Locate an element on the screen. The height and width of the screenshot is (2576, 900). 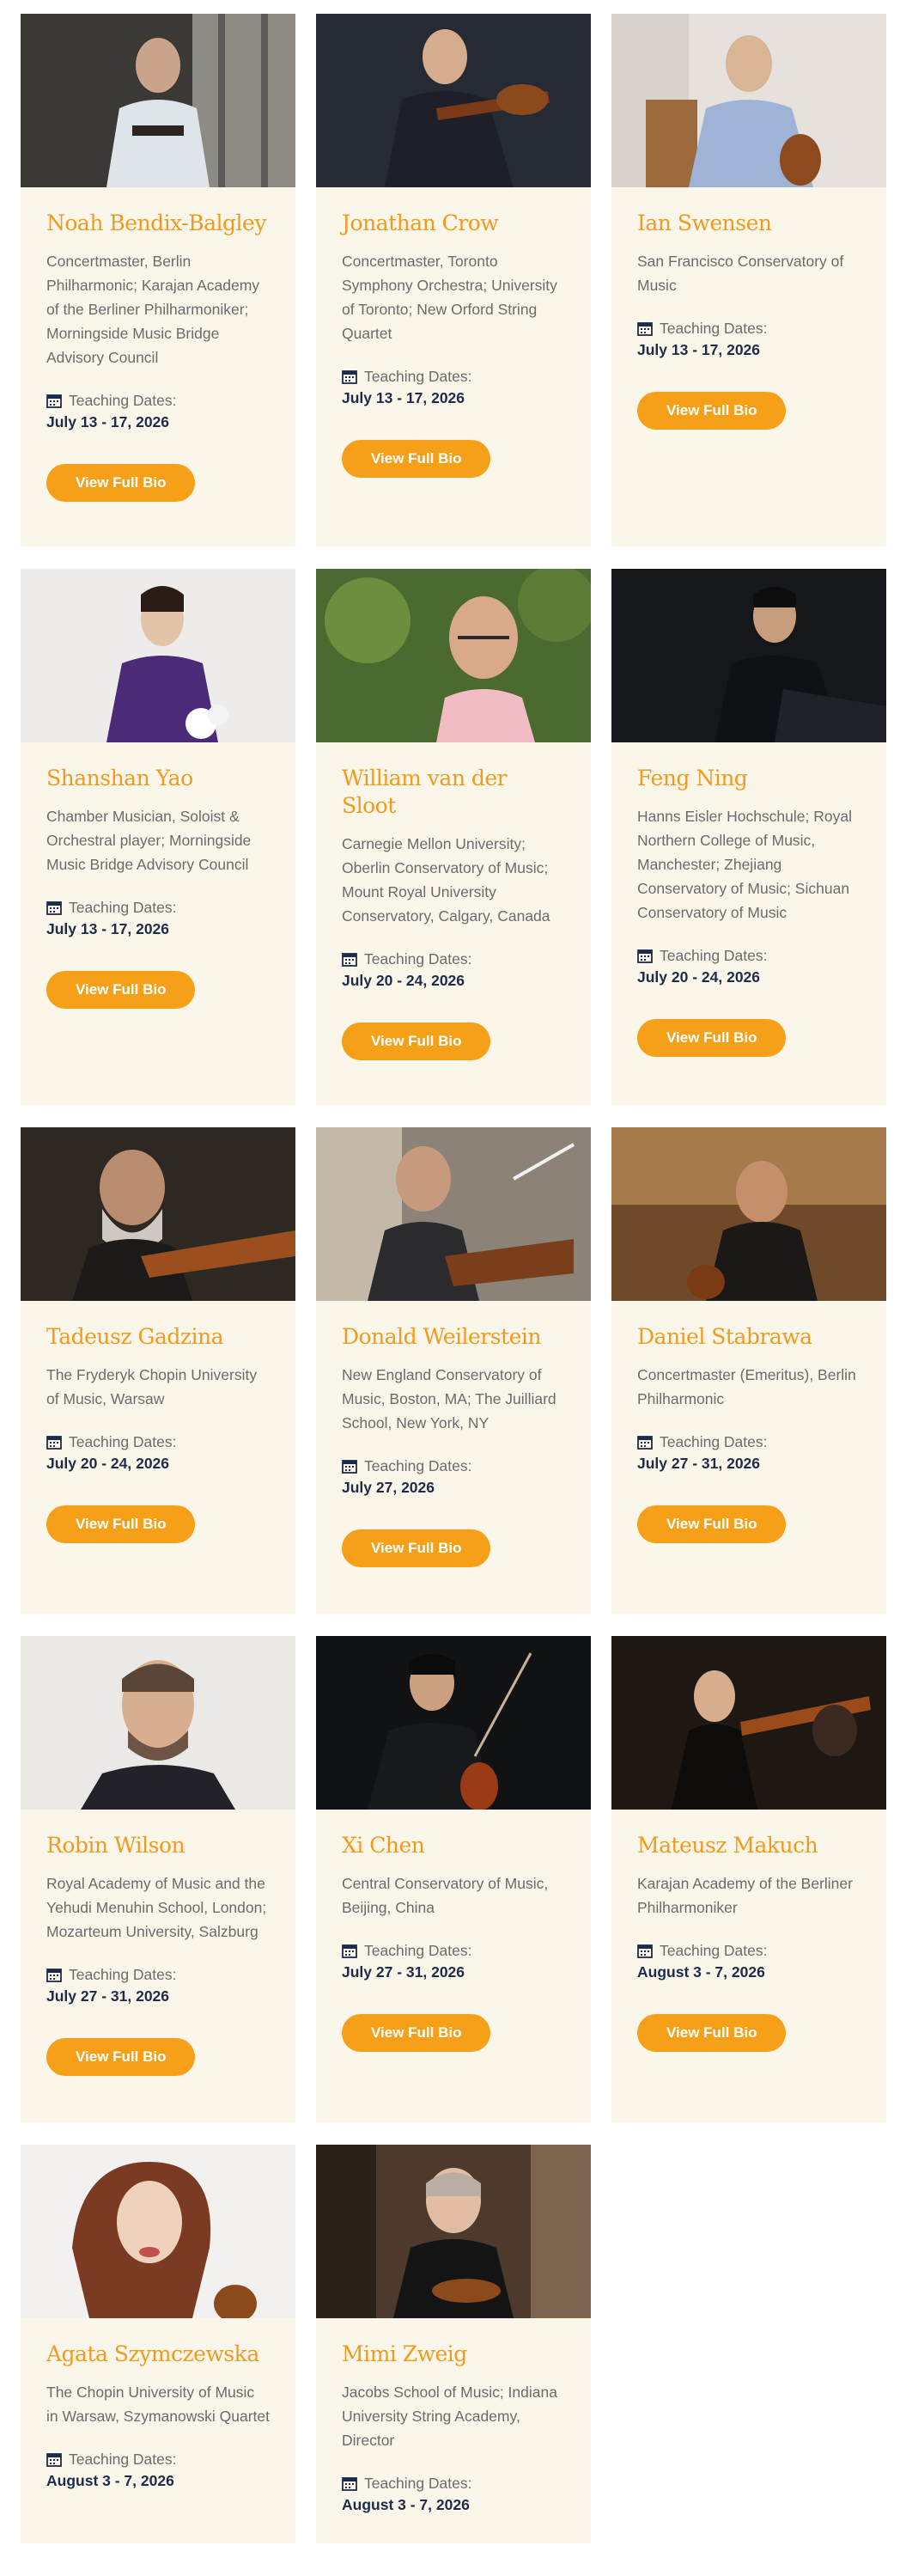
faculty-name: Shanshan Yao is located at coordinates (119, 778).